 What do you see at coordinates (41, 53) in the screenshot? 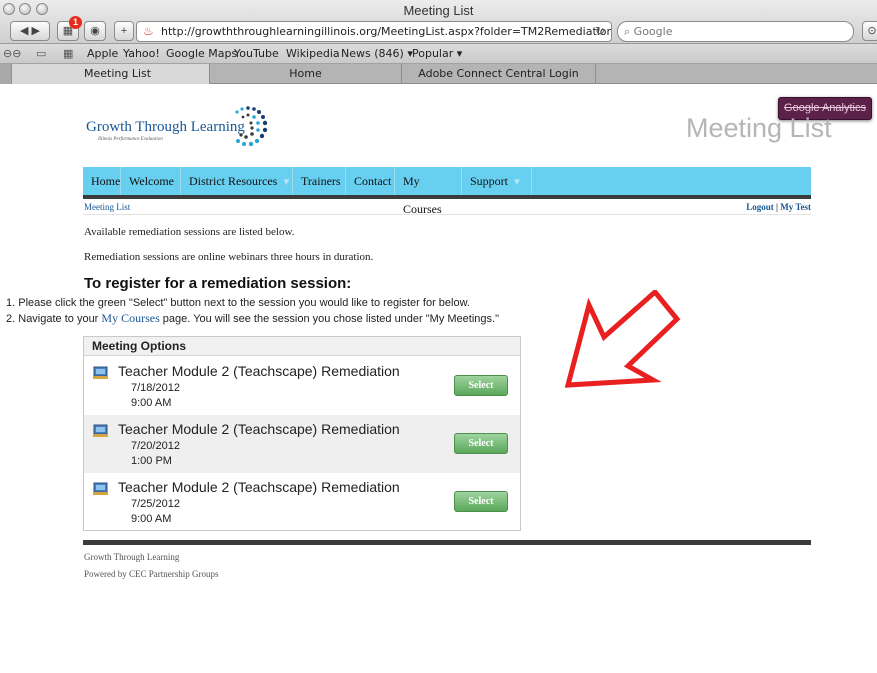
I see `bookmarks-book-icon: ▭` at bounding box center [41, 53].